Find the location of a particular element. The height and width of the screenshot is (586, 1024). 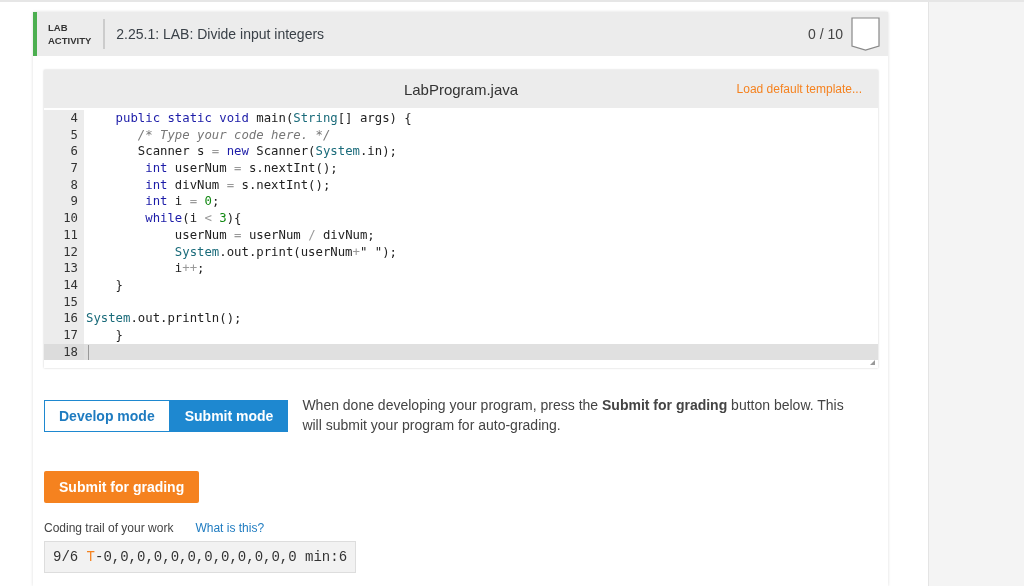

score-text: 0 / 10 is located at coordinates (825, 34).